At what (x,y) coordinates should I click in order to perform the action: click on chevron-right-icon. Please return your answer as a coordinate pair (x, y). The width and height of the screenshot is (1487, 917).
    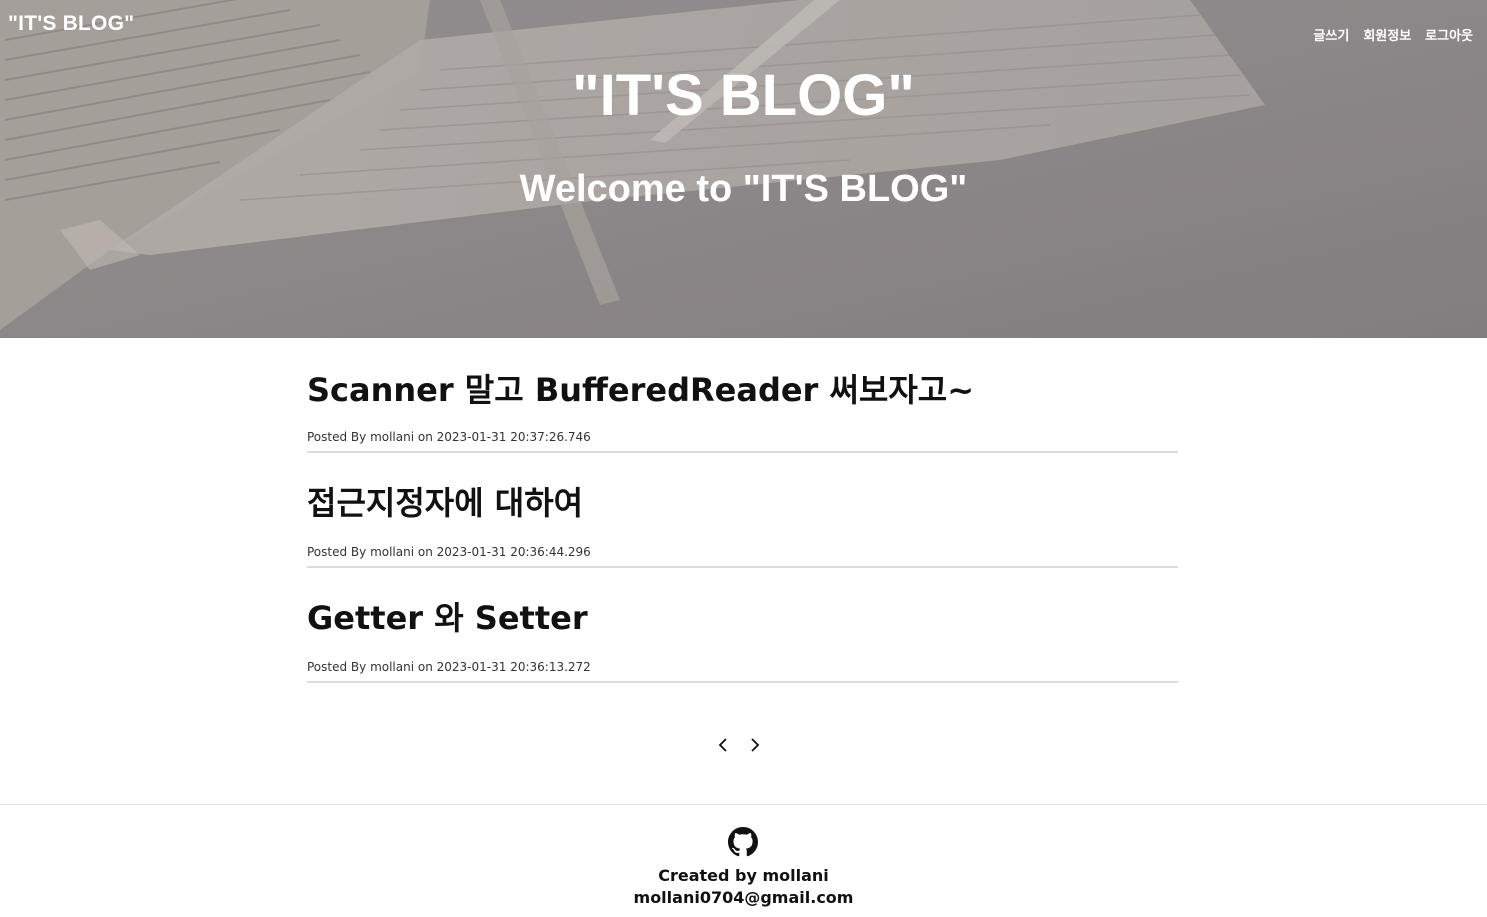
    Looking at the image, I should click on (755, 745).